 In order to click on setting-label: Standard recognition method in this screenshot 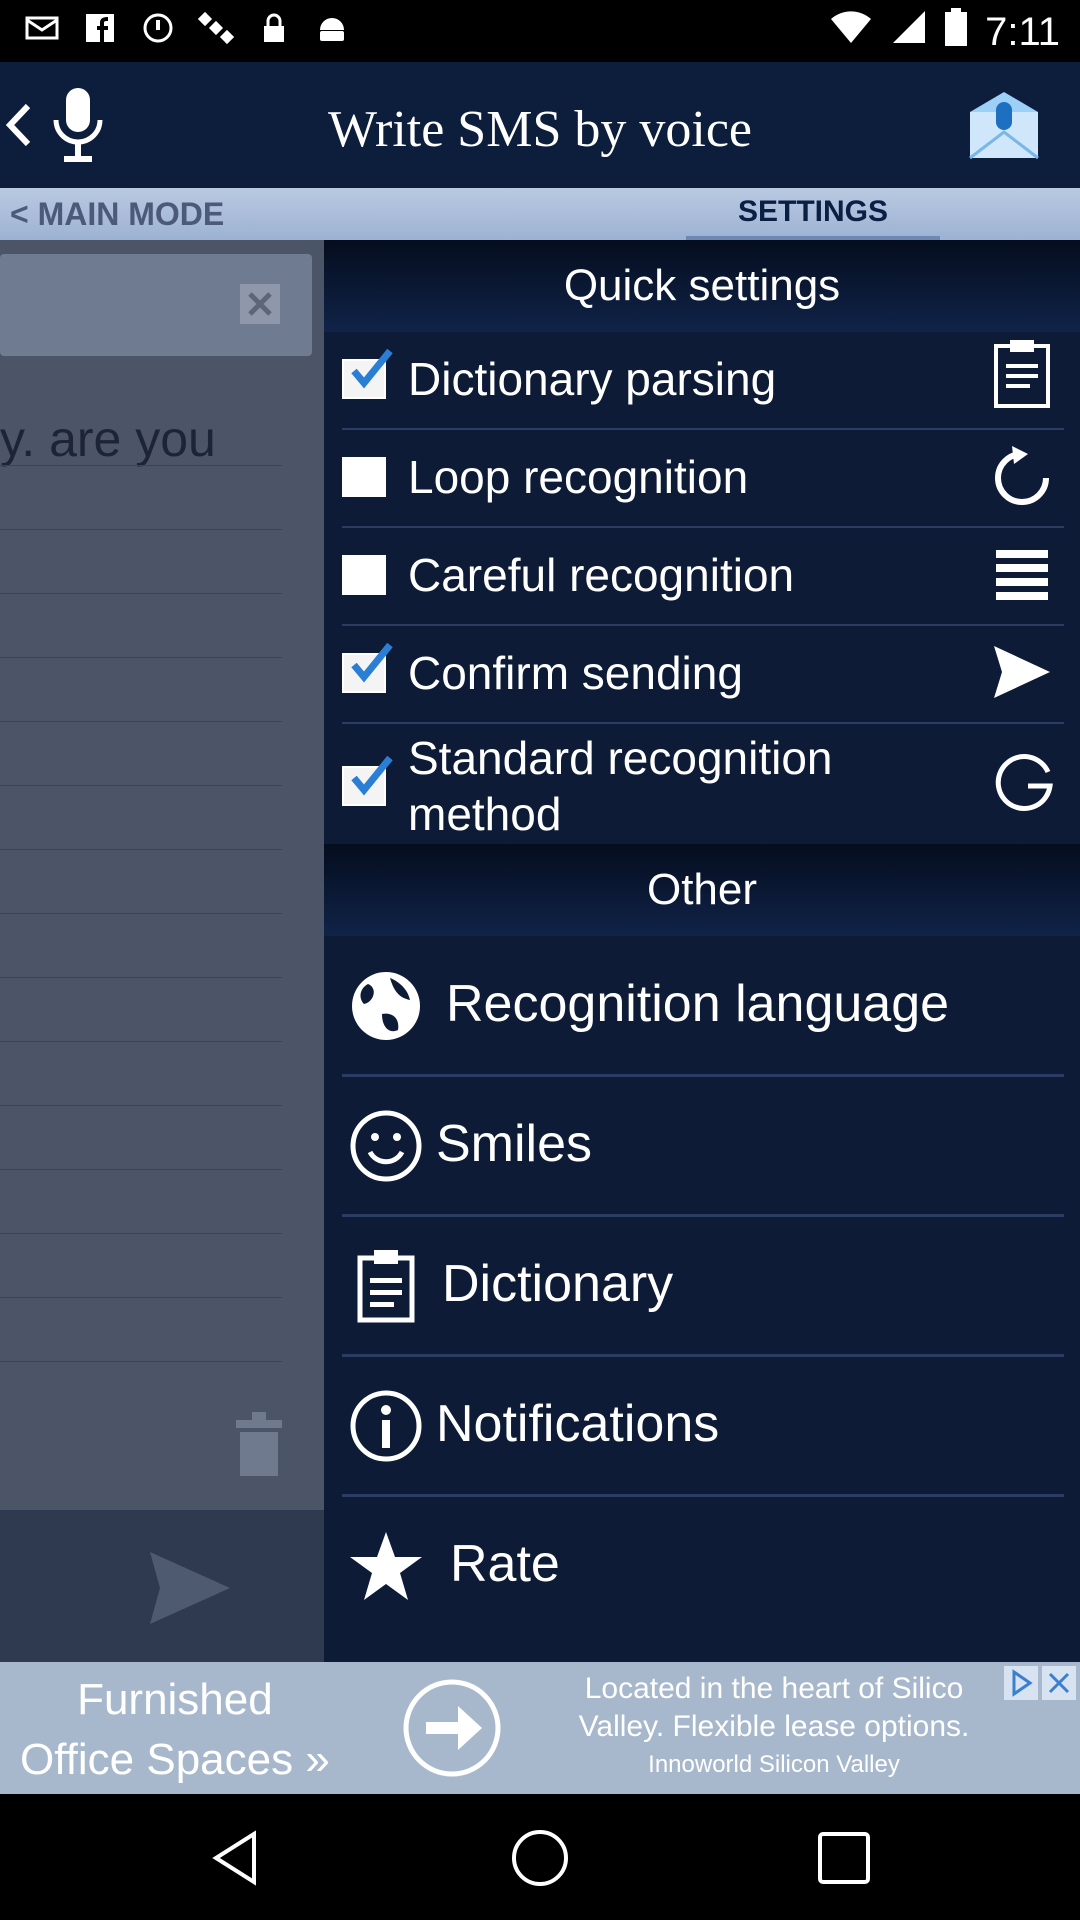, I will do `click(620, 786)`.